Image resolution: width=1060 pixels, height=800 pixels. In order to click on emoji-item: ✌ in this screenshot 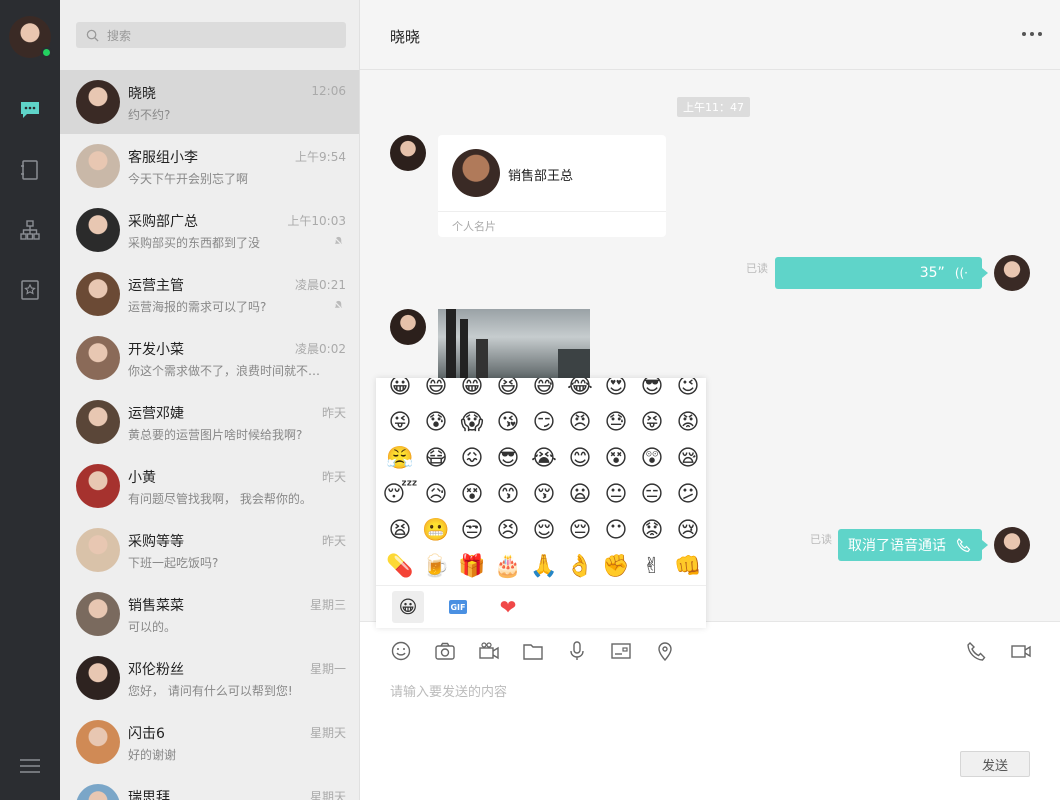, I will do `click(652, 566)`.